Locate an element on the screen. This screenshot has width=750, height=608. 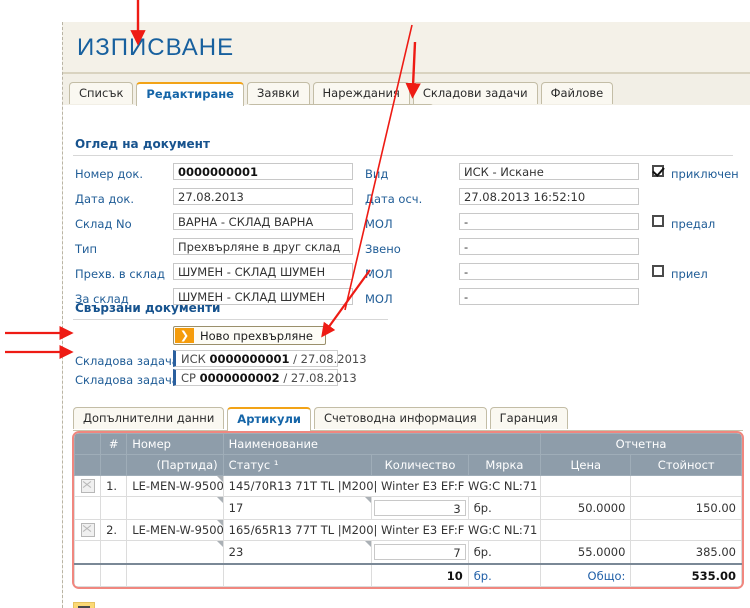
field-tip: Прехвърляне в друг склад is located at coordinates (263, 246).